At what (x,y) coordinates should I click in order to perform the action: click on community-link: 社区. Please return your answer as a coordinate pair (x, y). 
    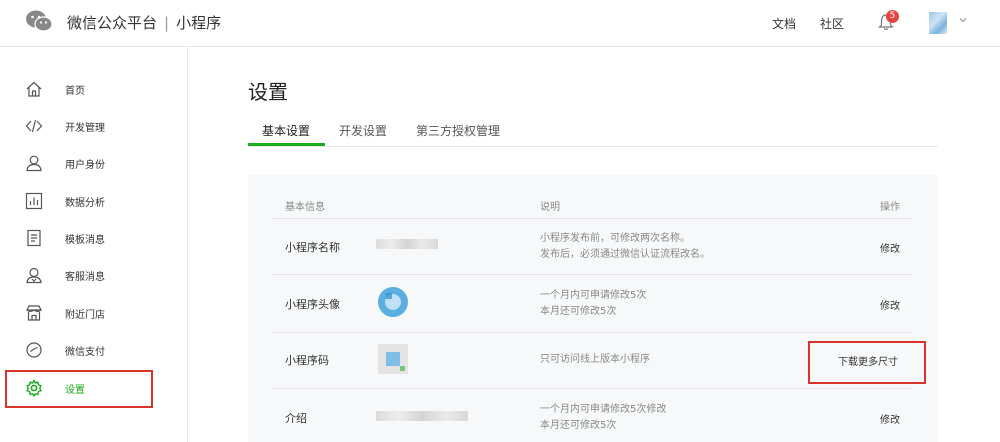
    Looking at the image, I should click on (832, 23).